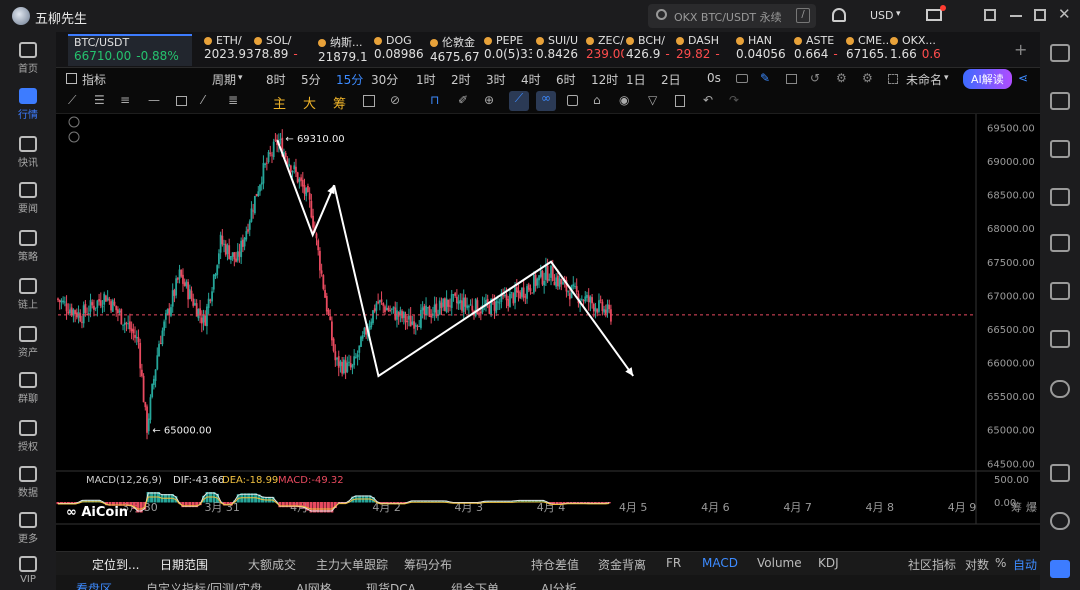  I want to click on main-force-button: 主, so click(279, 102).